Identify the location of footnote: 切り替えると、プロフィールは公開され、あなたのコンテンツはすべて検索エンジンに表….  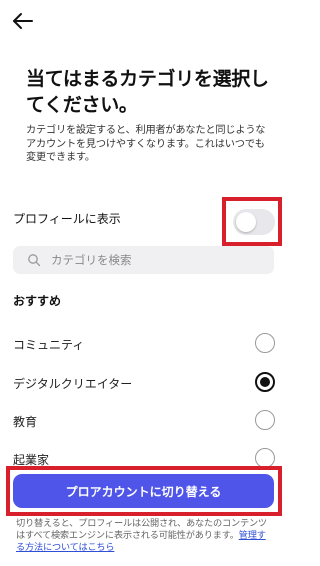
(145, 536).